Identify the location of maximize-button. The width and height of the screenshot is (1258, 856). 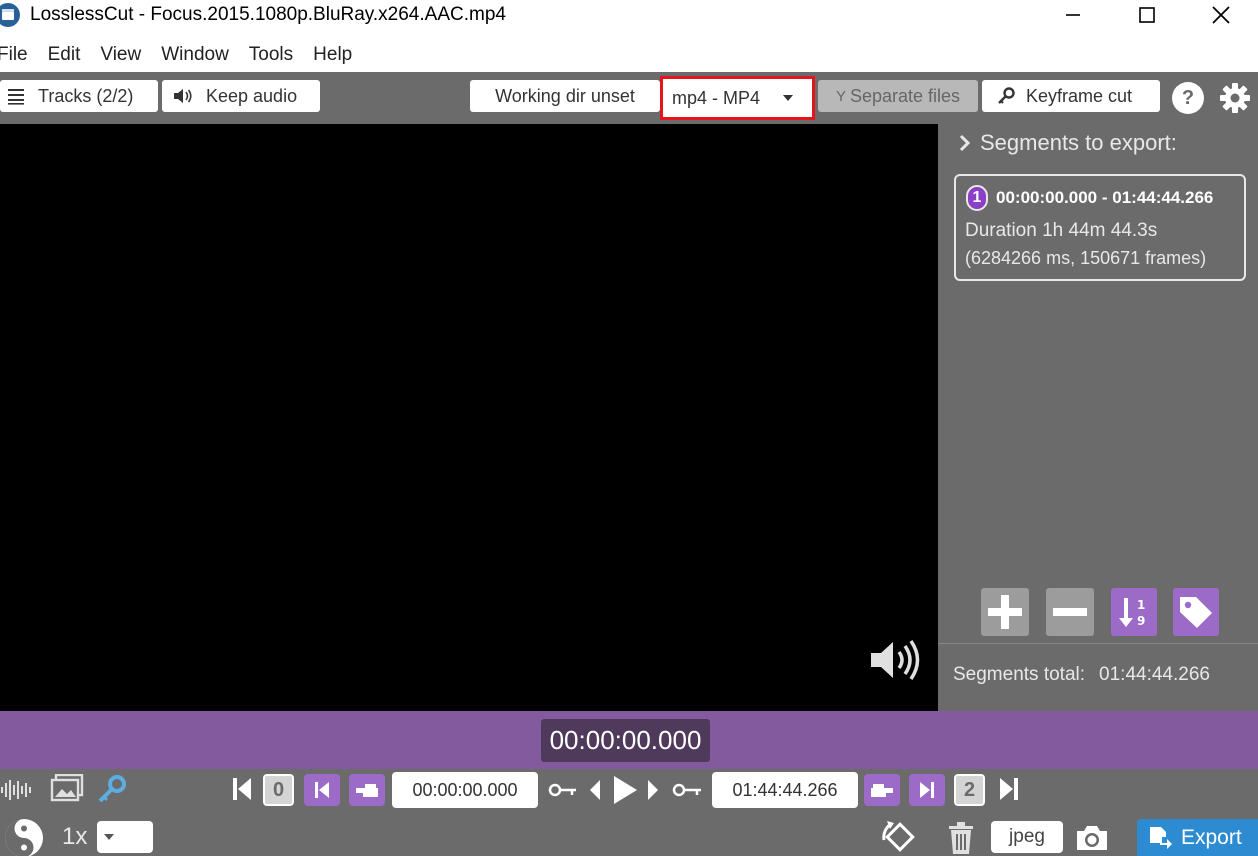
(1147, 15).